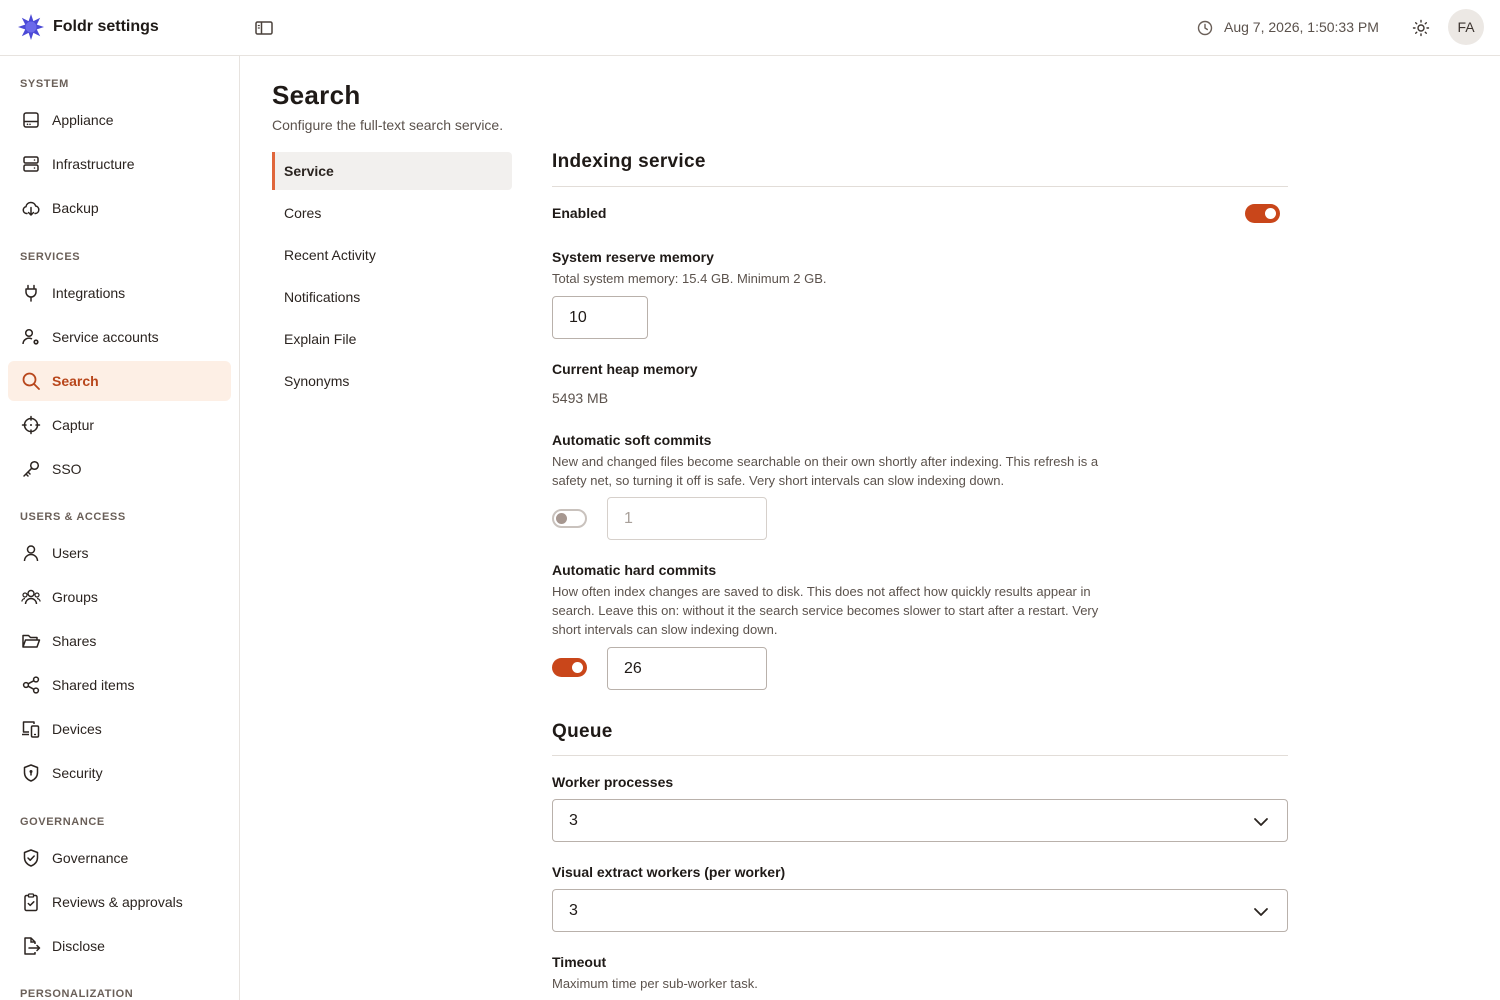 The width and height of the screenshot is (1500, 1000). What do you see at coordinates (31, 597) in the screenshot?
I see `users-icon` at bounding box center [31, 597].